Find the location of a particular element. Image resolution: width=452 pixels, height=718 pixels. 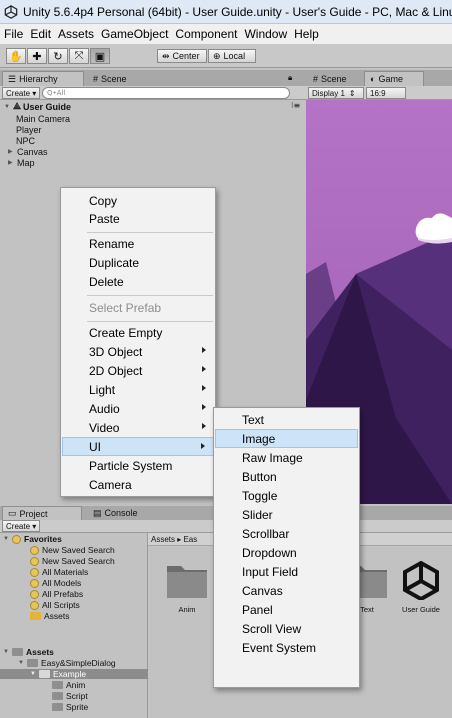

menu-item-camera: Camera is located at coordinates (138, 484).